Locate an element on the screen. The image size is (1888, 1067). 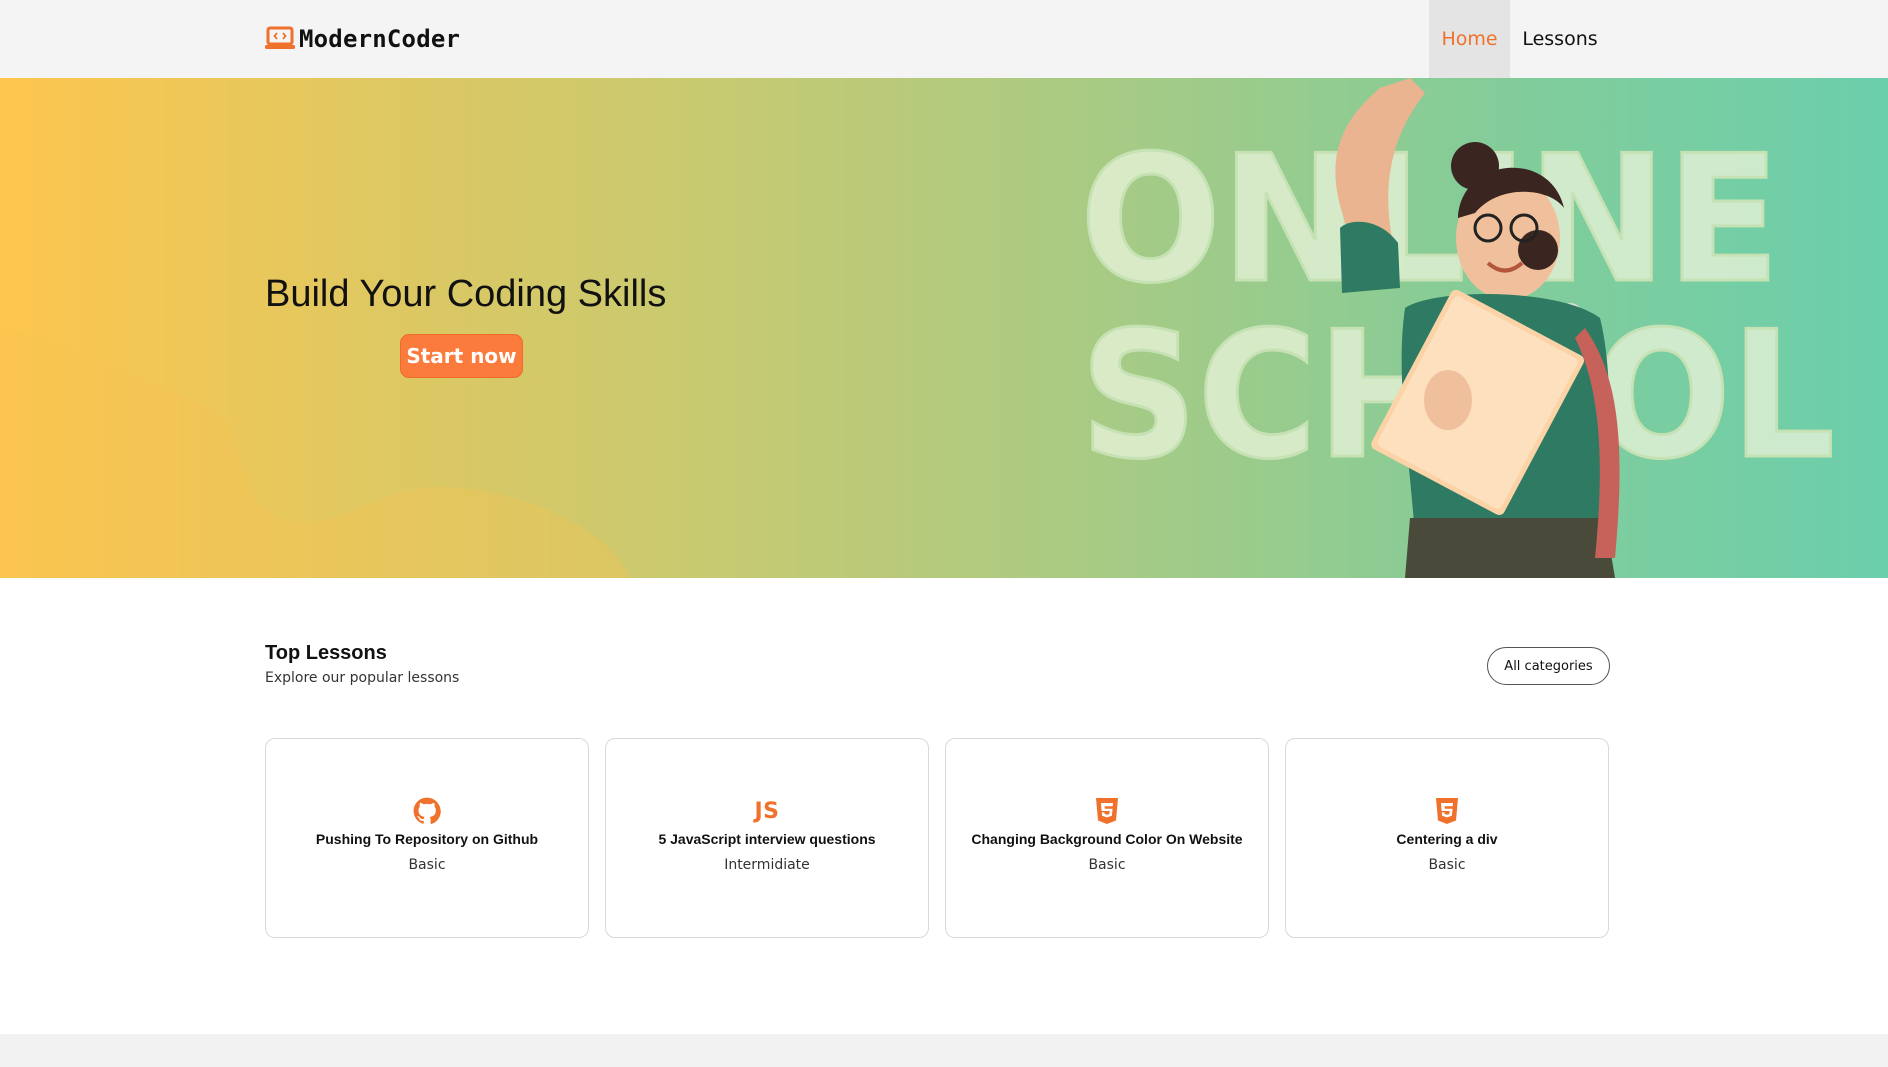
section-title: Top Lessons is located at coordinates (326, 653).